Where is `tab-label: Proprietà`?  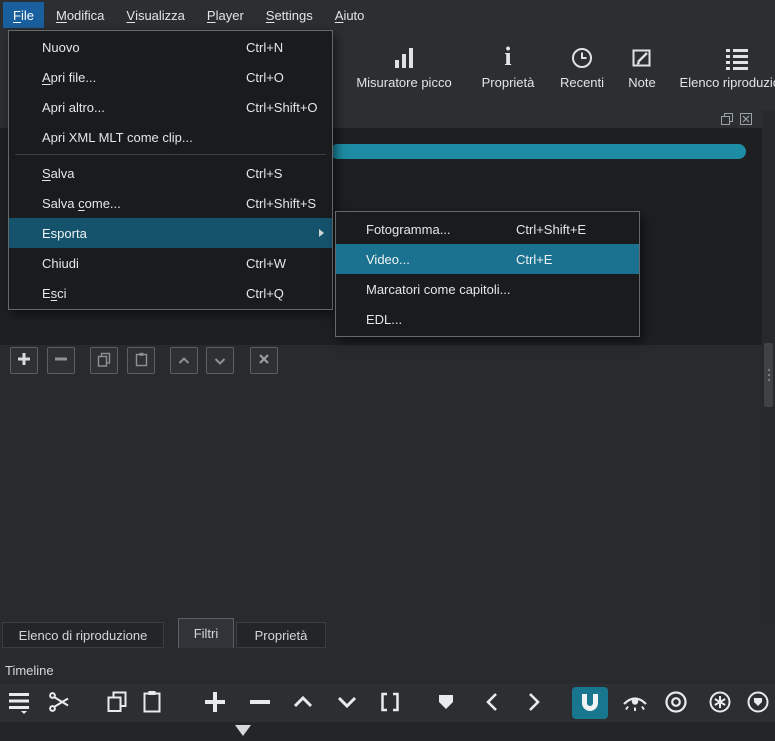
tab-label: Proprietà is located at coordinates (281, 635).